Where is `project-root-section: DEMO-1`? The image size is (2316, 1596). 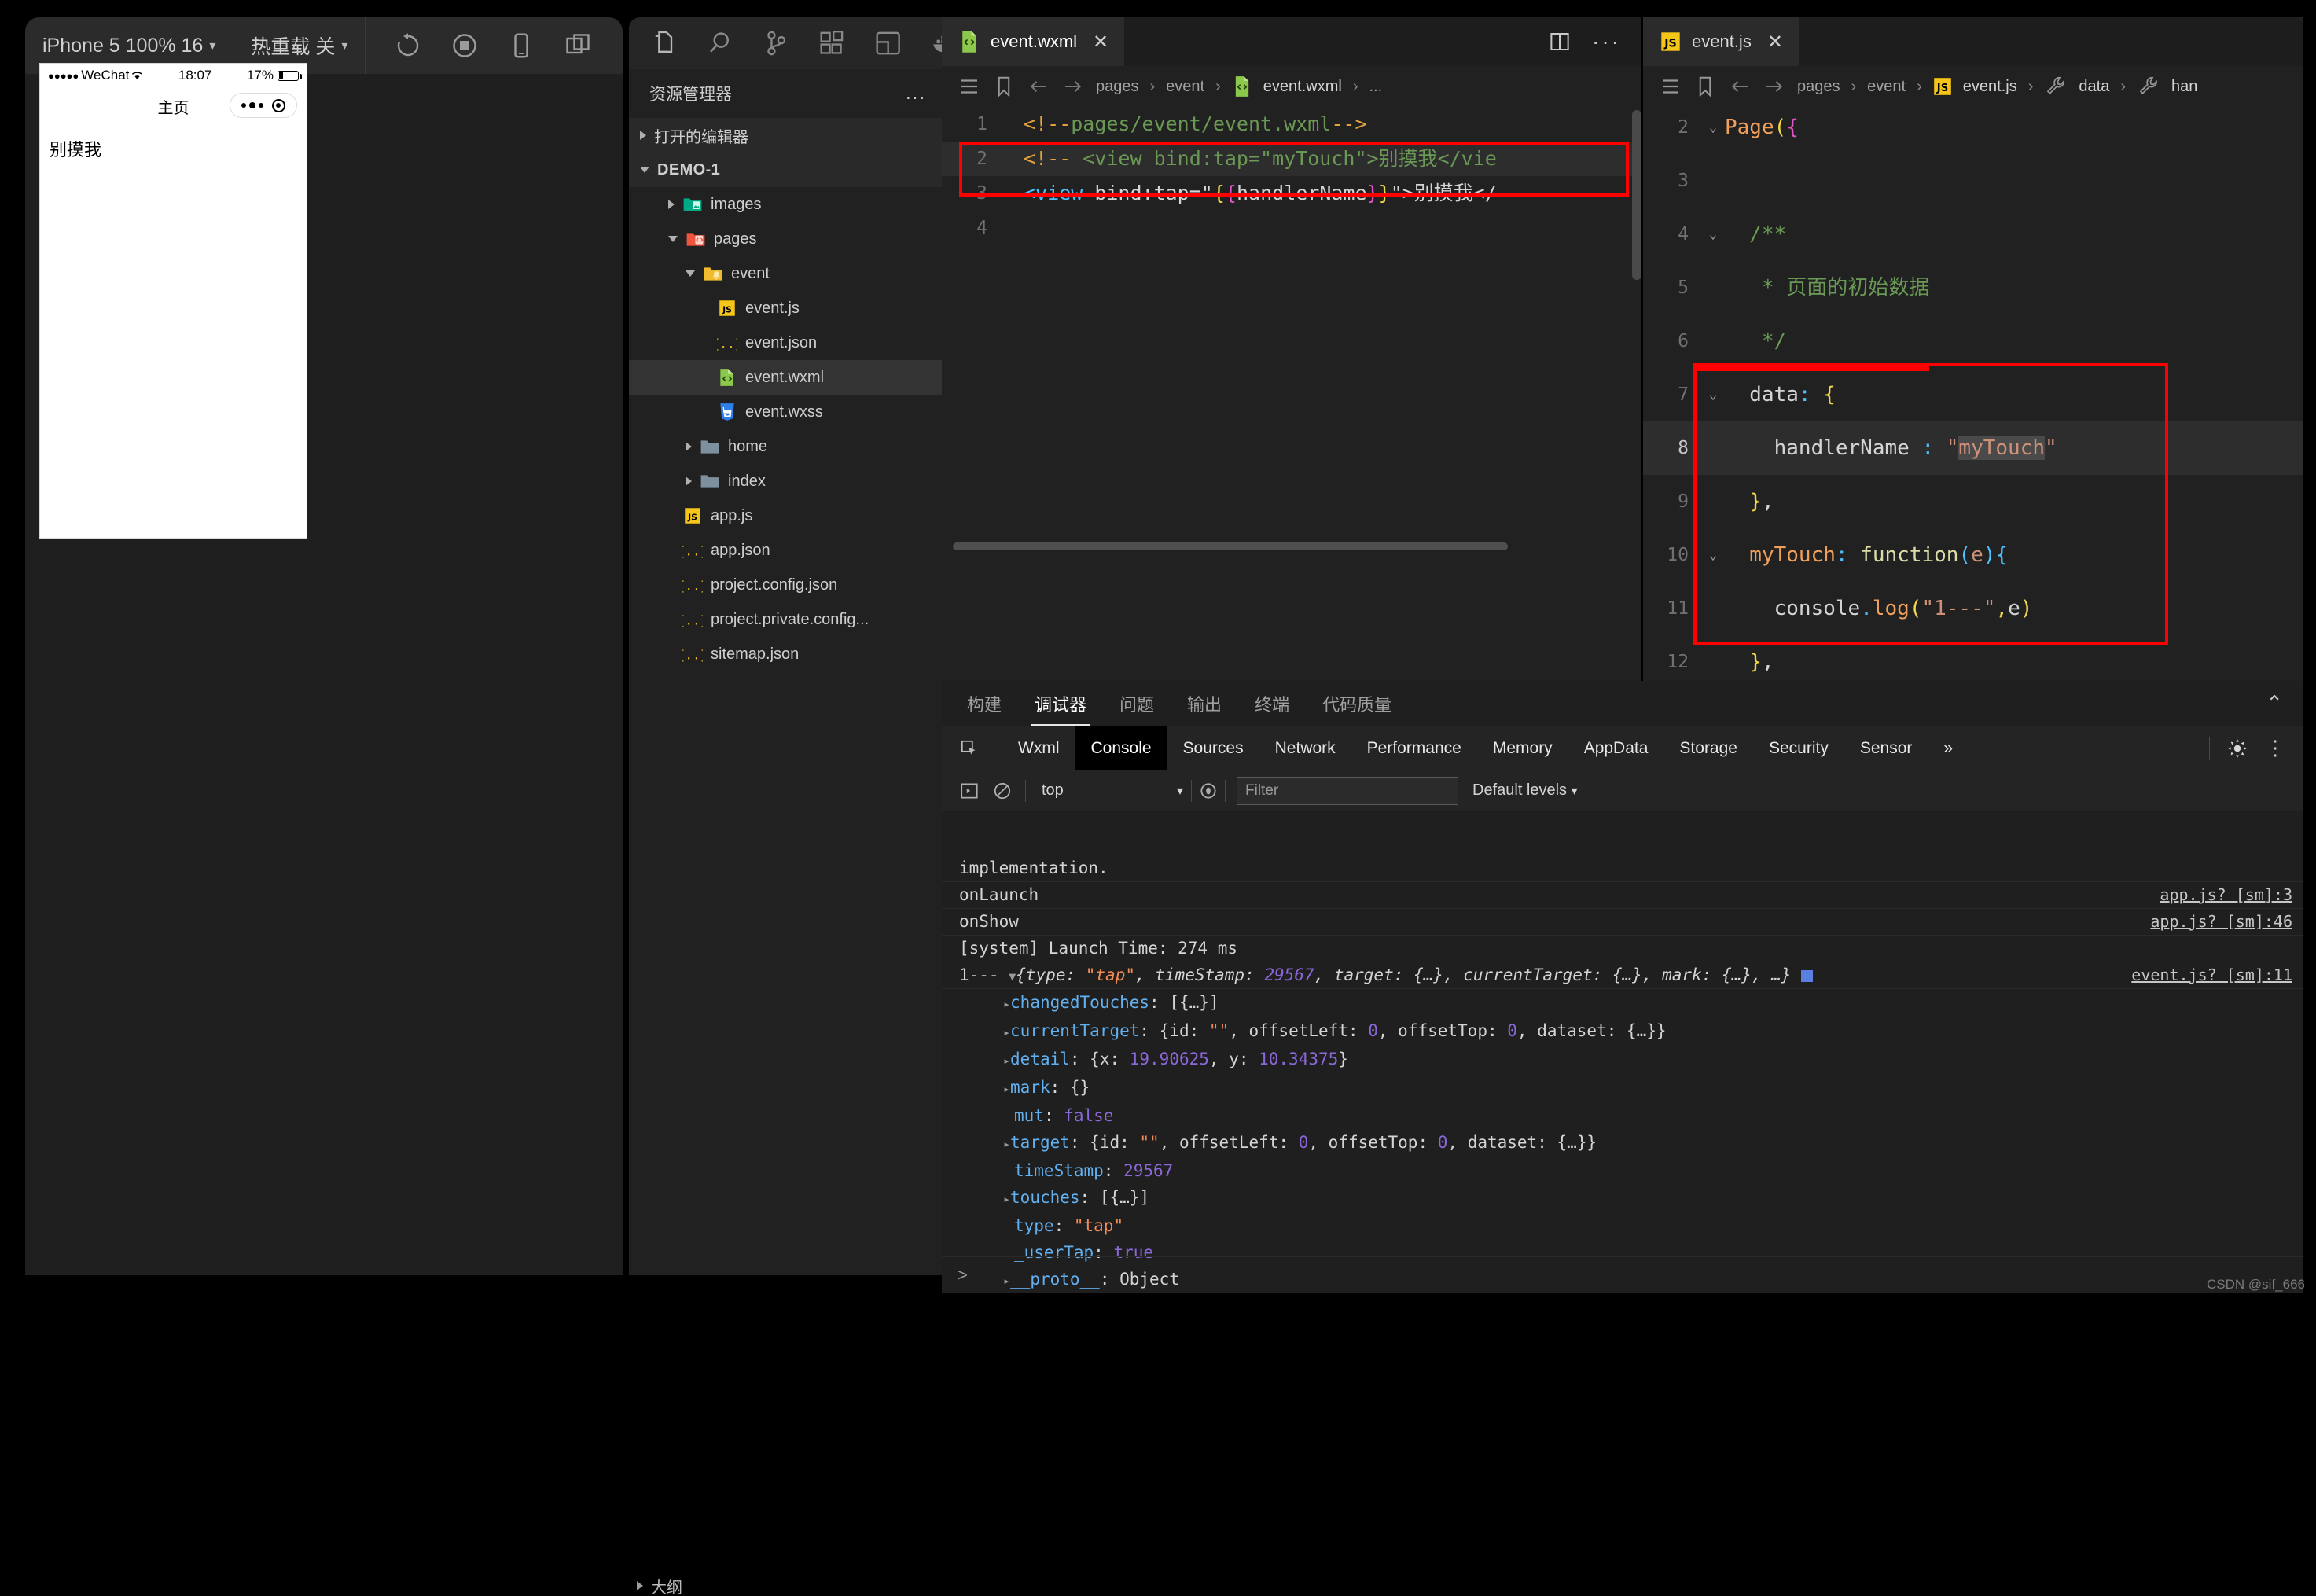
project-root-section: DEMO-1 is located at coordinates (786, 170).